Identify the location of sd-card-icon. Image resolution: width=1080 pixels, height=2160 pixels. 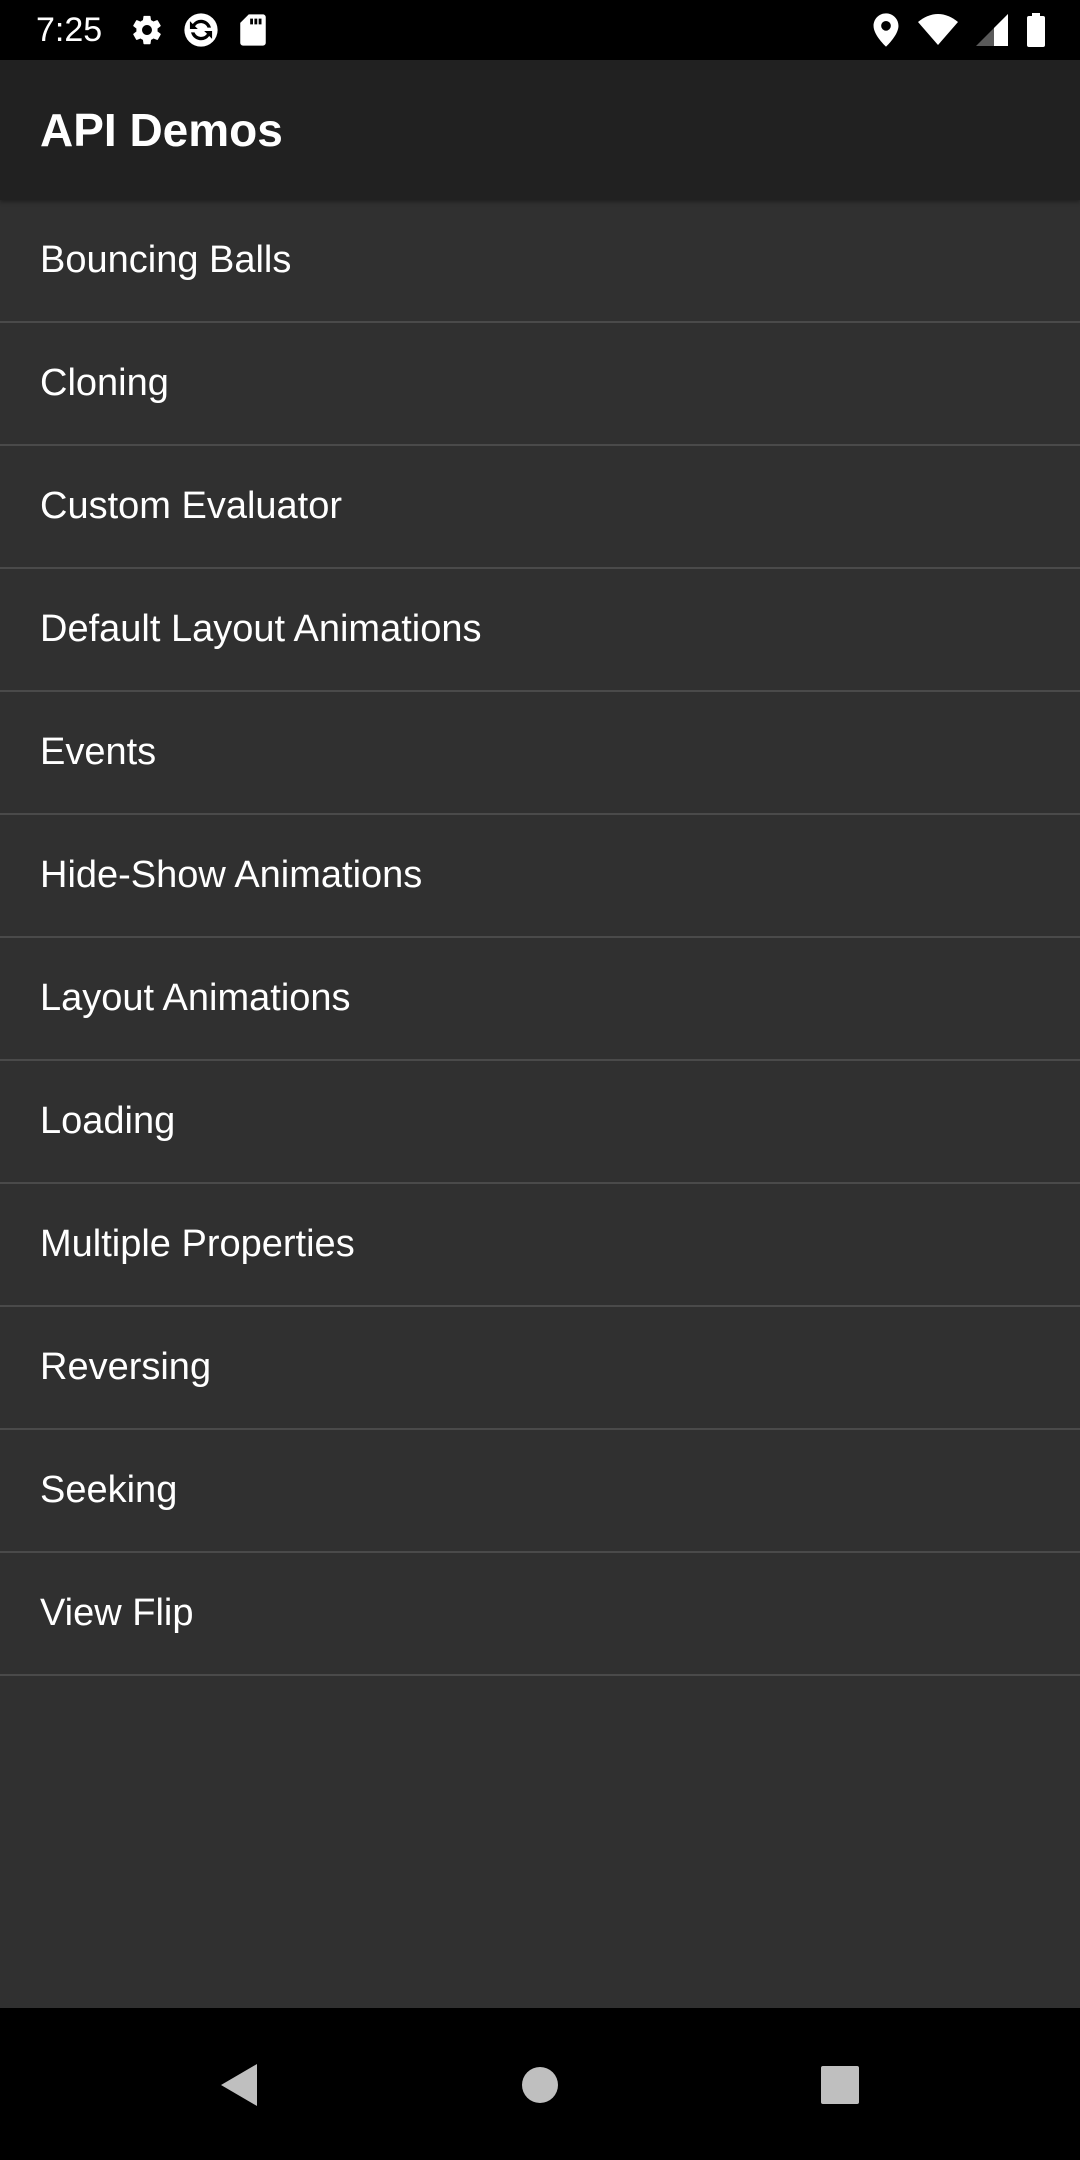
(253, 30).